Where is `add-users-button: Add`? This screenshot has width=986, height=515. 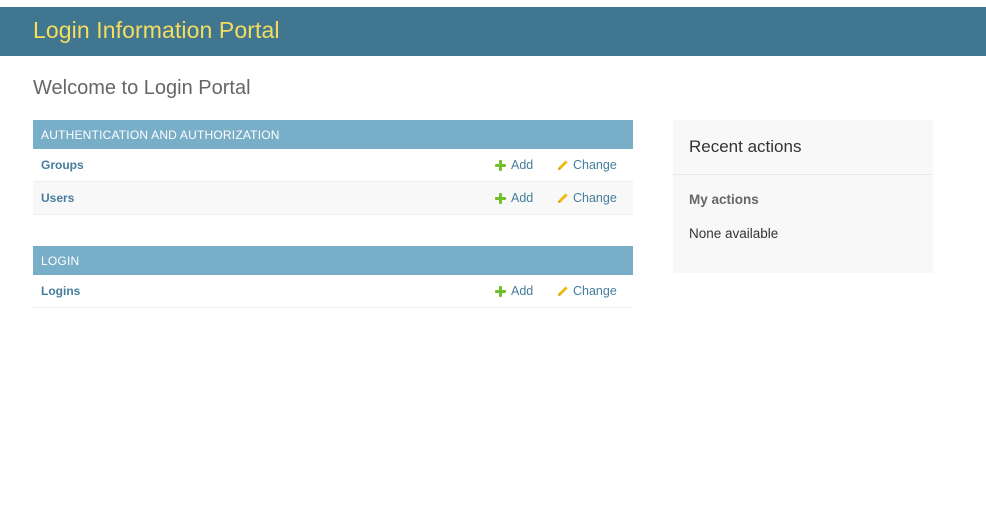
add-users-button: Add is located at coordinates (514, 198).